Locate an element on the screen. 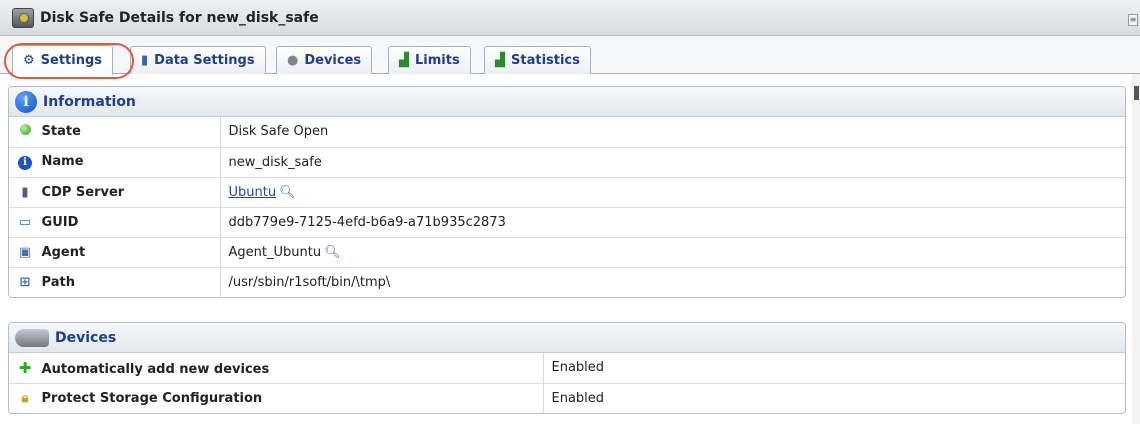 The width and height of the screenshot is (1140, 424). lock-icon: 🔒︎ is located at coordinates (25, 398).